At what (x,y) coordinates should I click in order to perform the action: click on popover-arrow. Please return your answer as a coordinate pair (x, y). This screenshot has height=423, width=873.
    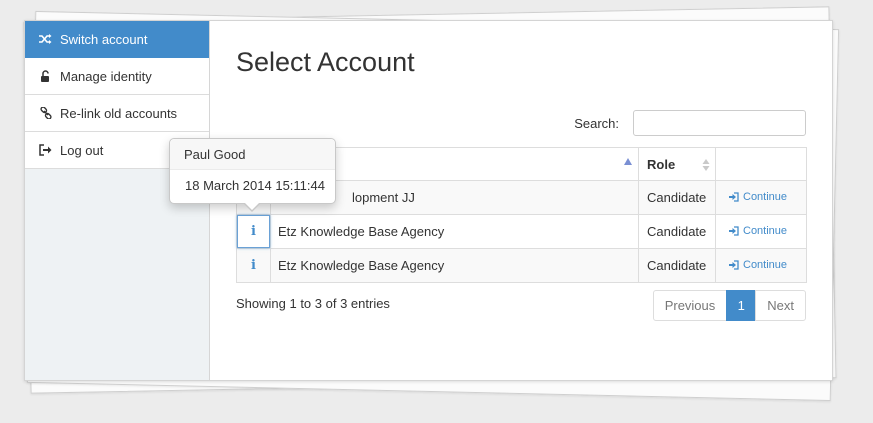
    Looking at the image, I should click on (252, 207).